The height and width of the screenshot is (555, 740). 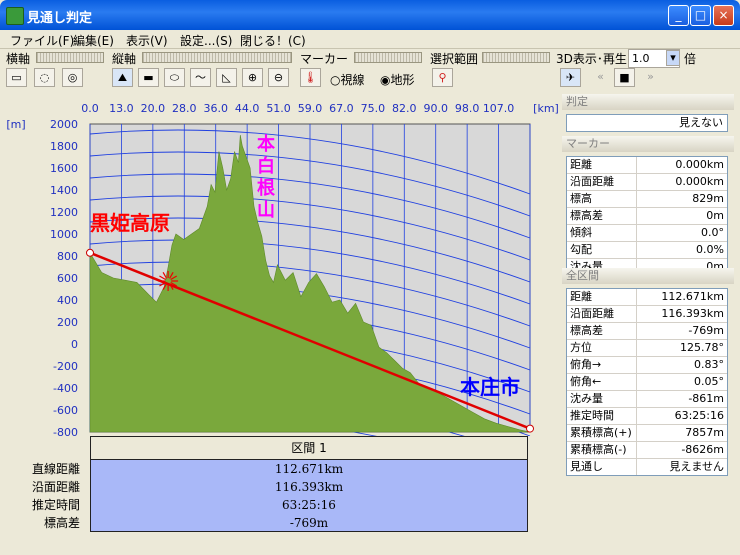 What do you see at coordinates (723, 15) in the screenshot?
I see `close-button: ×` at bounding box center [723, 15].